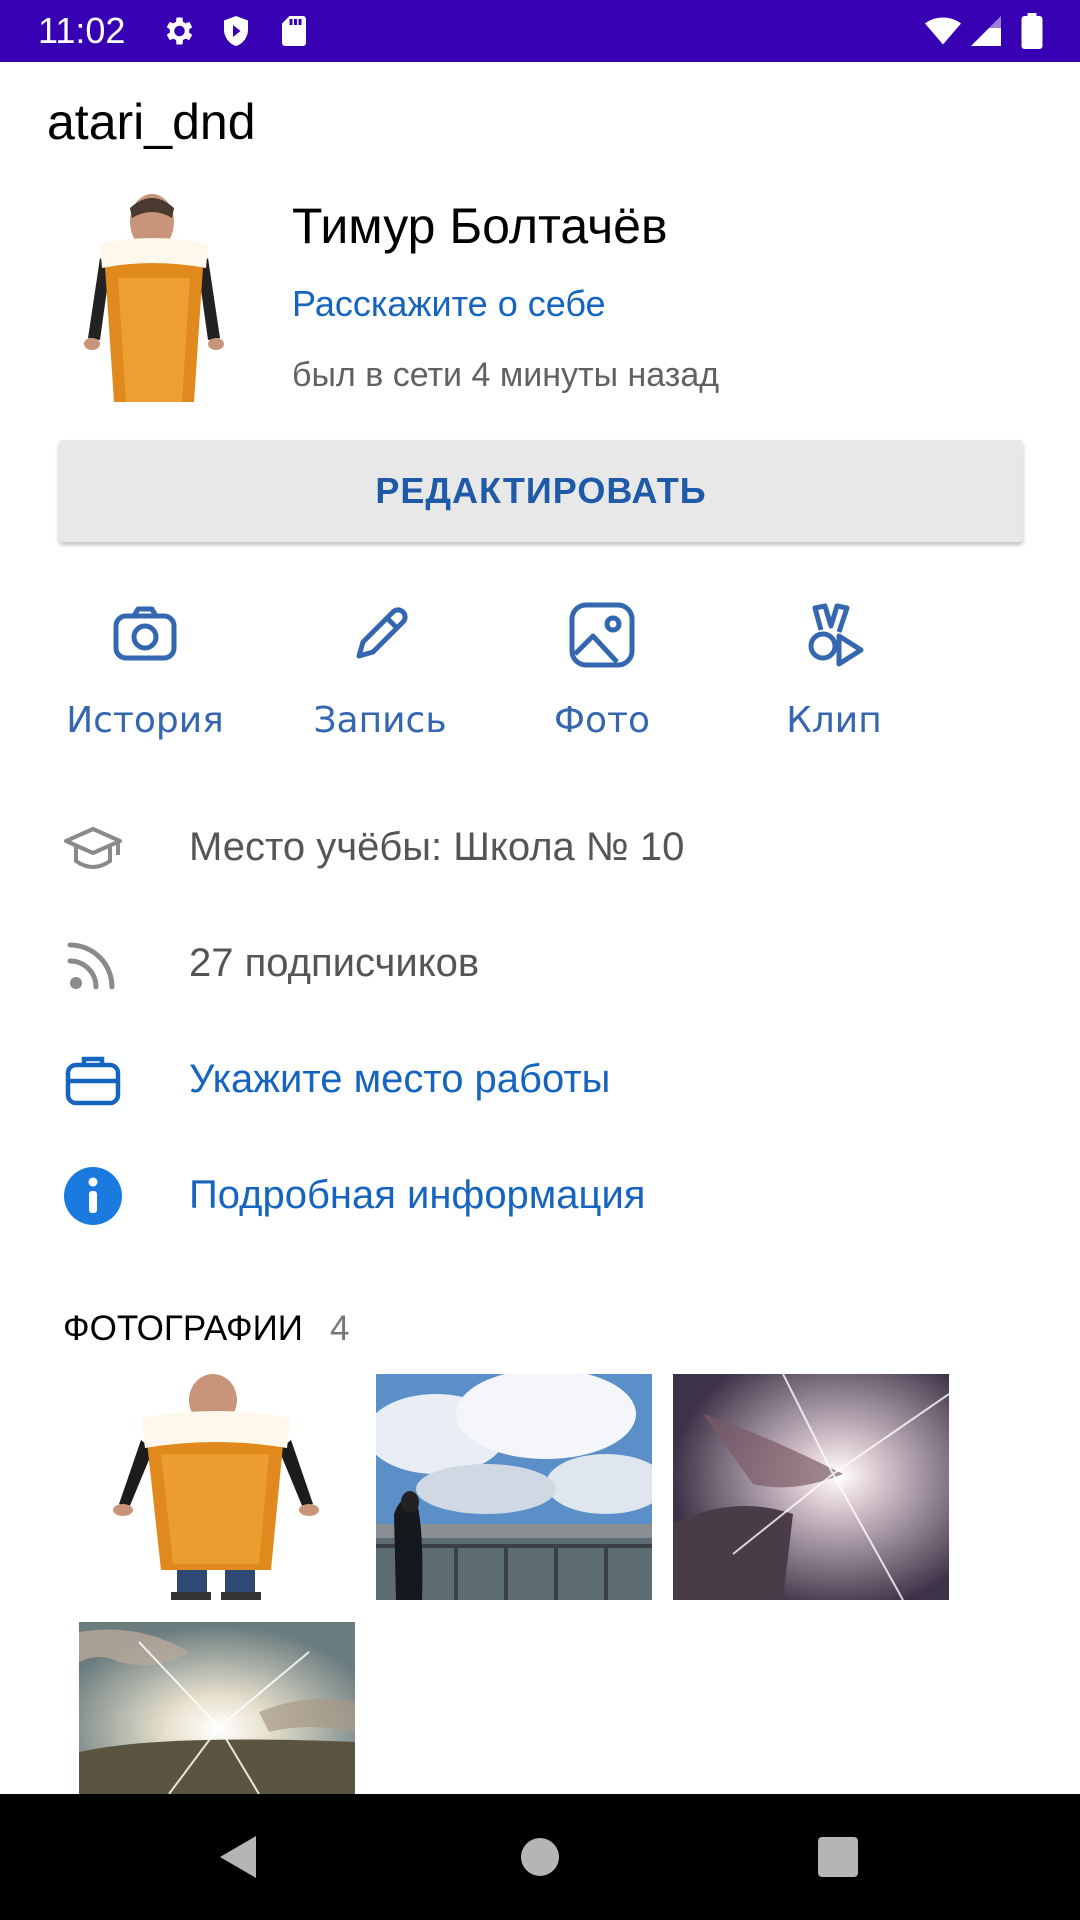 This screenshot has height=1920, width=1080. I want to click on info-row-followers: 27 подписчиков, so click(538, 961).